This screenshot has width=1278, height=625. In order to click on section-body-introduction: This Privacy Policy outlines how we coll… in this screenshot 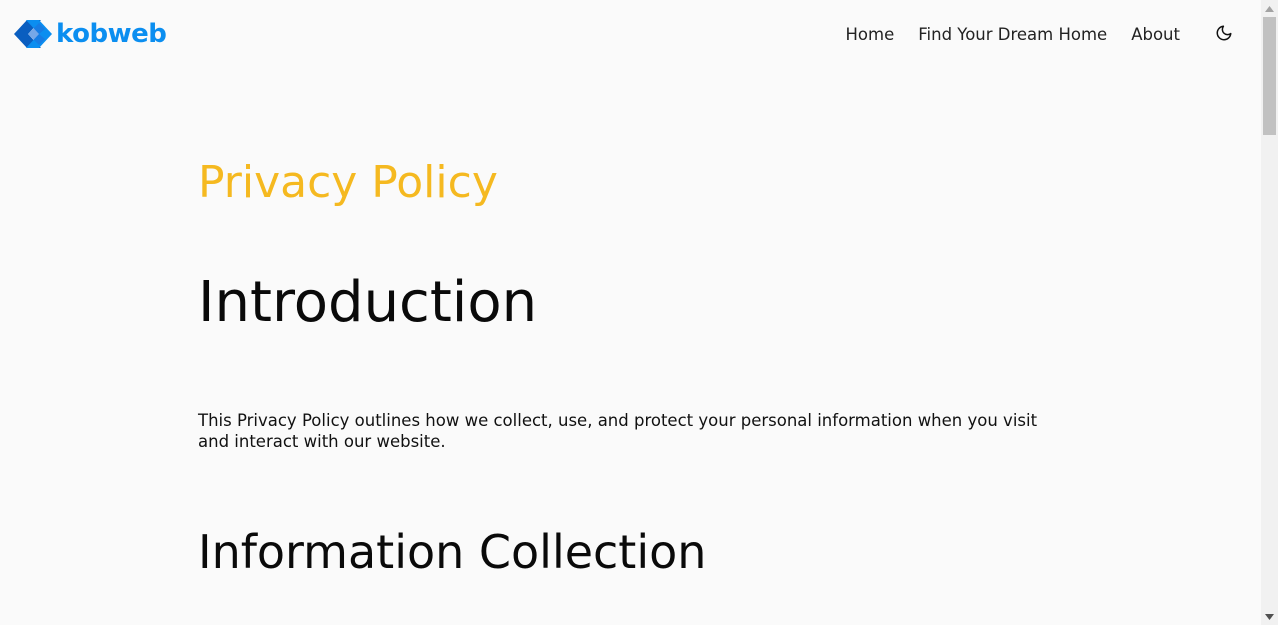, I will do `click(618, 431)`.